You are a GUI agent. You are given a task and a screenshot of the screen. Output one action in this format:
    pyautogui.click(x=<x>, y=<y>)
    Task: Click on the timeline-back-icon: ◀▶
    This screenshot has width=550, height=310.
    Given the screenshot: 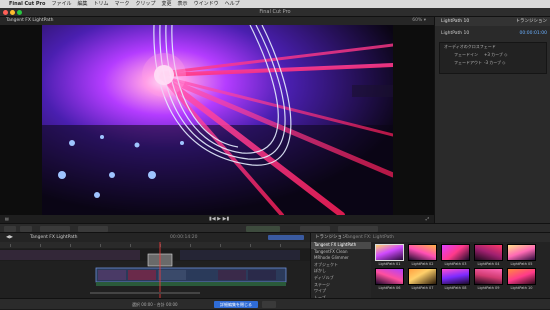 What is the action you would take?
    pyautogui.click(x=9, y=237)
    